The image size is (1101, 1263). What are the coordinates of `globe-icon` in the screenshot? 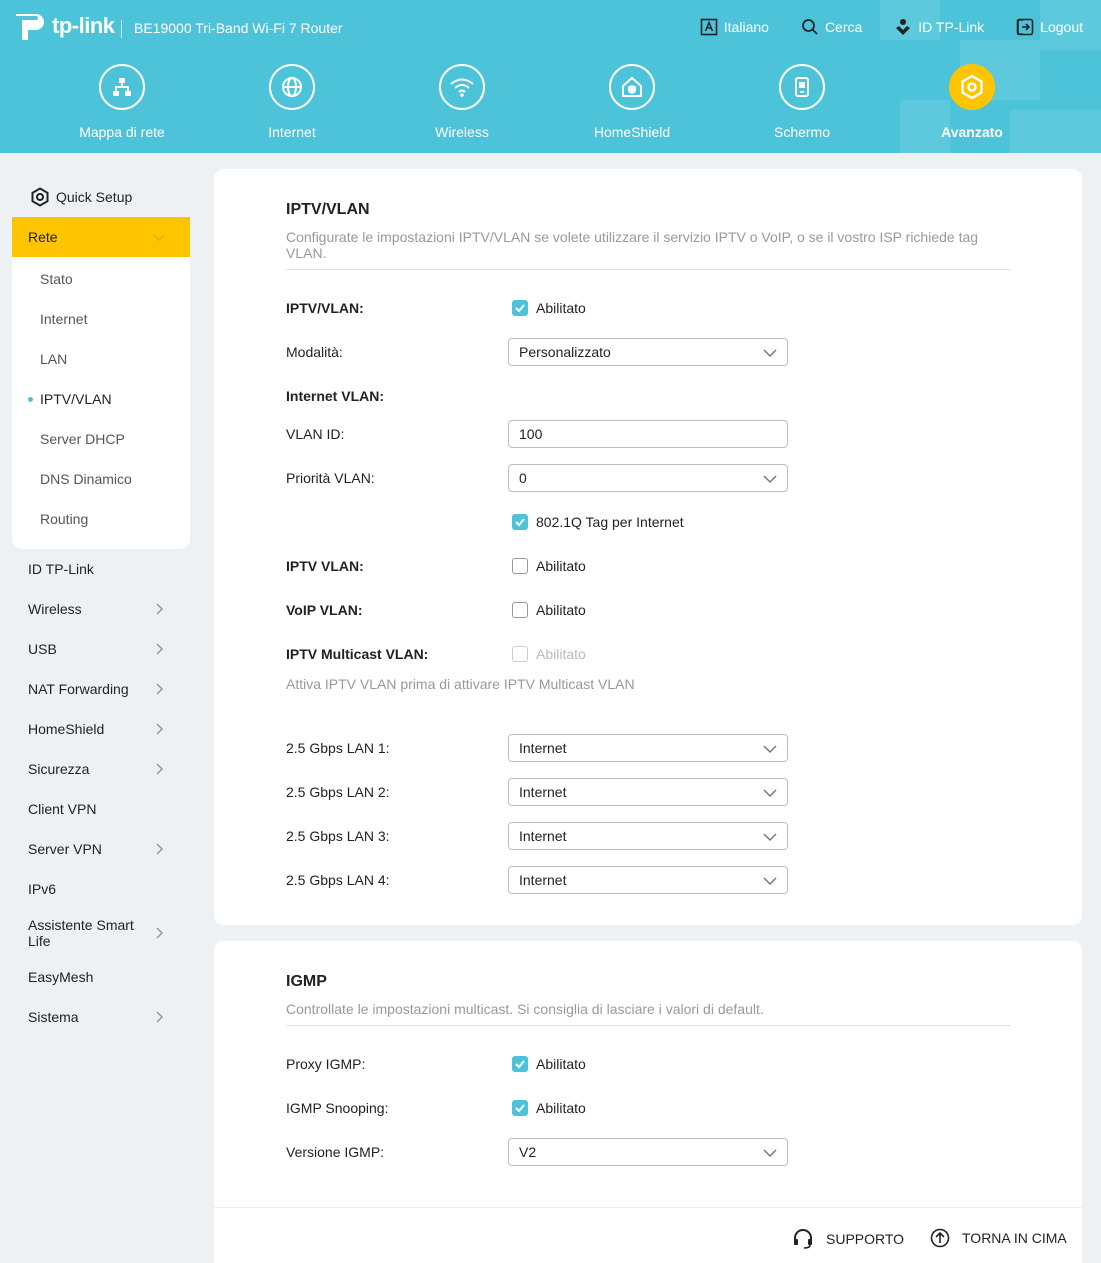 It's located at (292, 87).